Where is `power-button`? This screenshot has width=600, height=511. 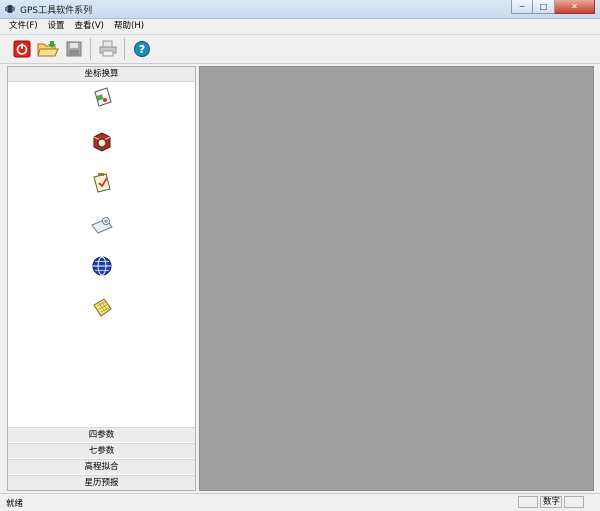 power-button is located at coordinates (22, 49).